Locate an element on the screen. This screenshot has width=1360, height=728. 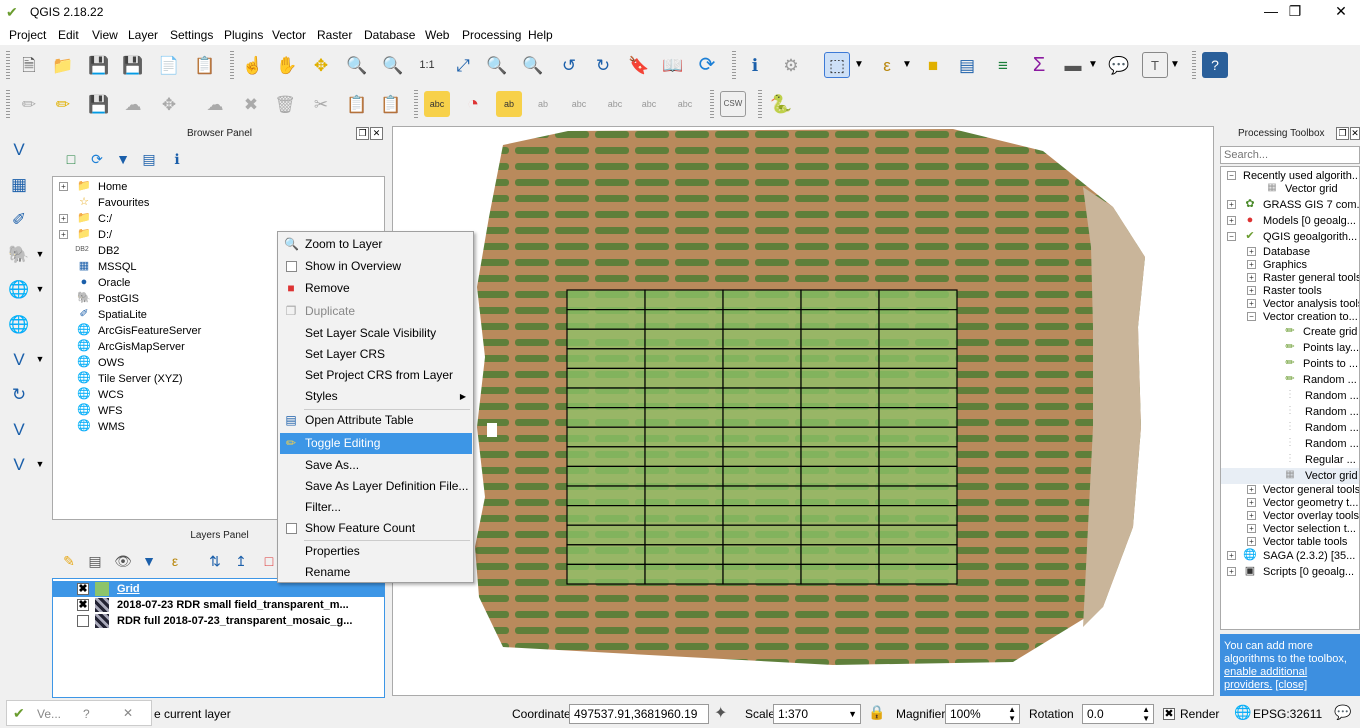
close-panel-icon: ✕ is located at coordinates (376, 133).